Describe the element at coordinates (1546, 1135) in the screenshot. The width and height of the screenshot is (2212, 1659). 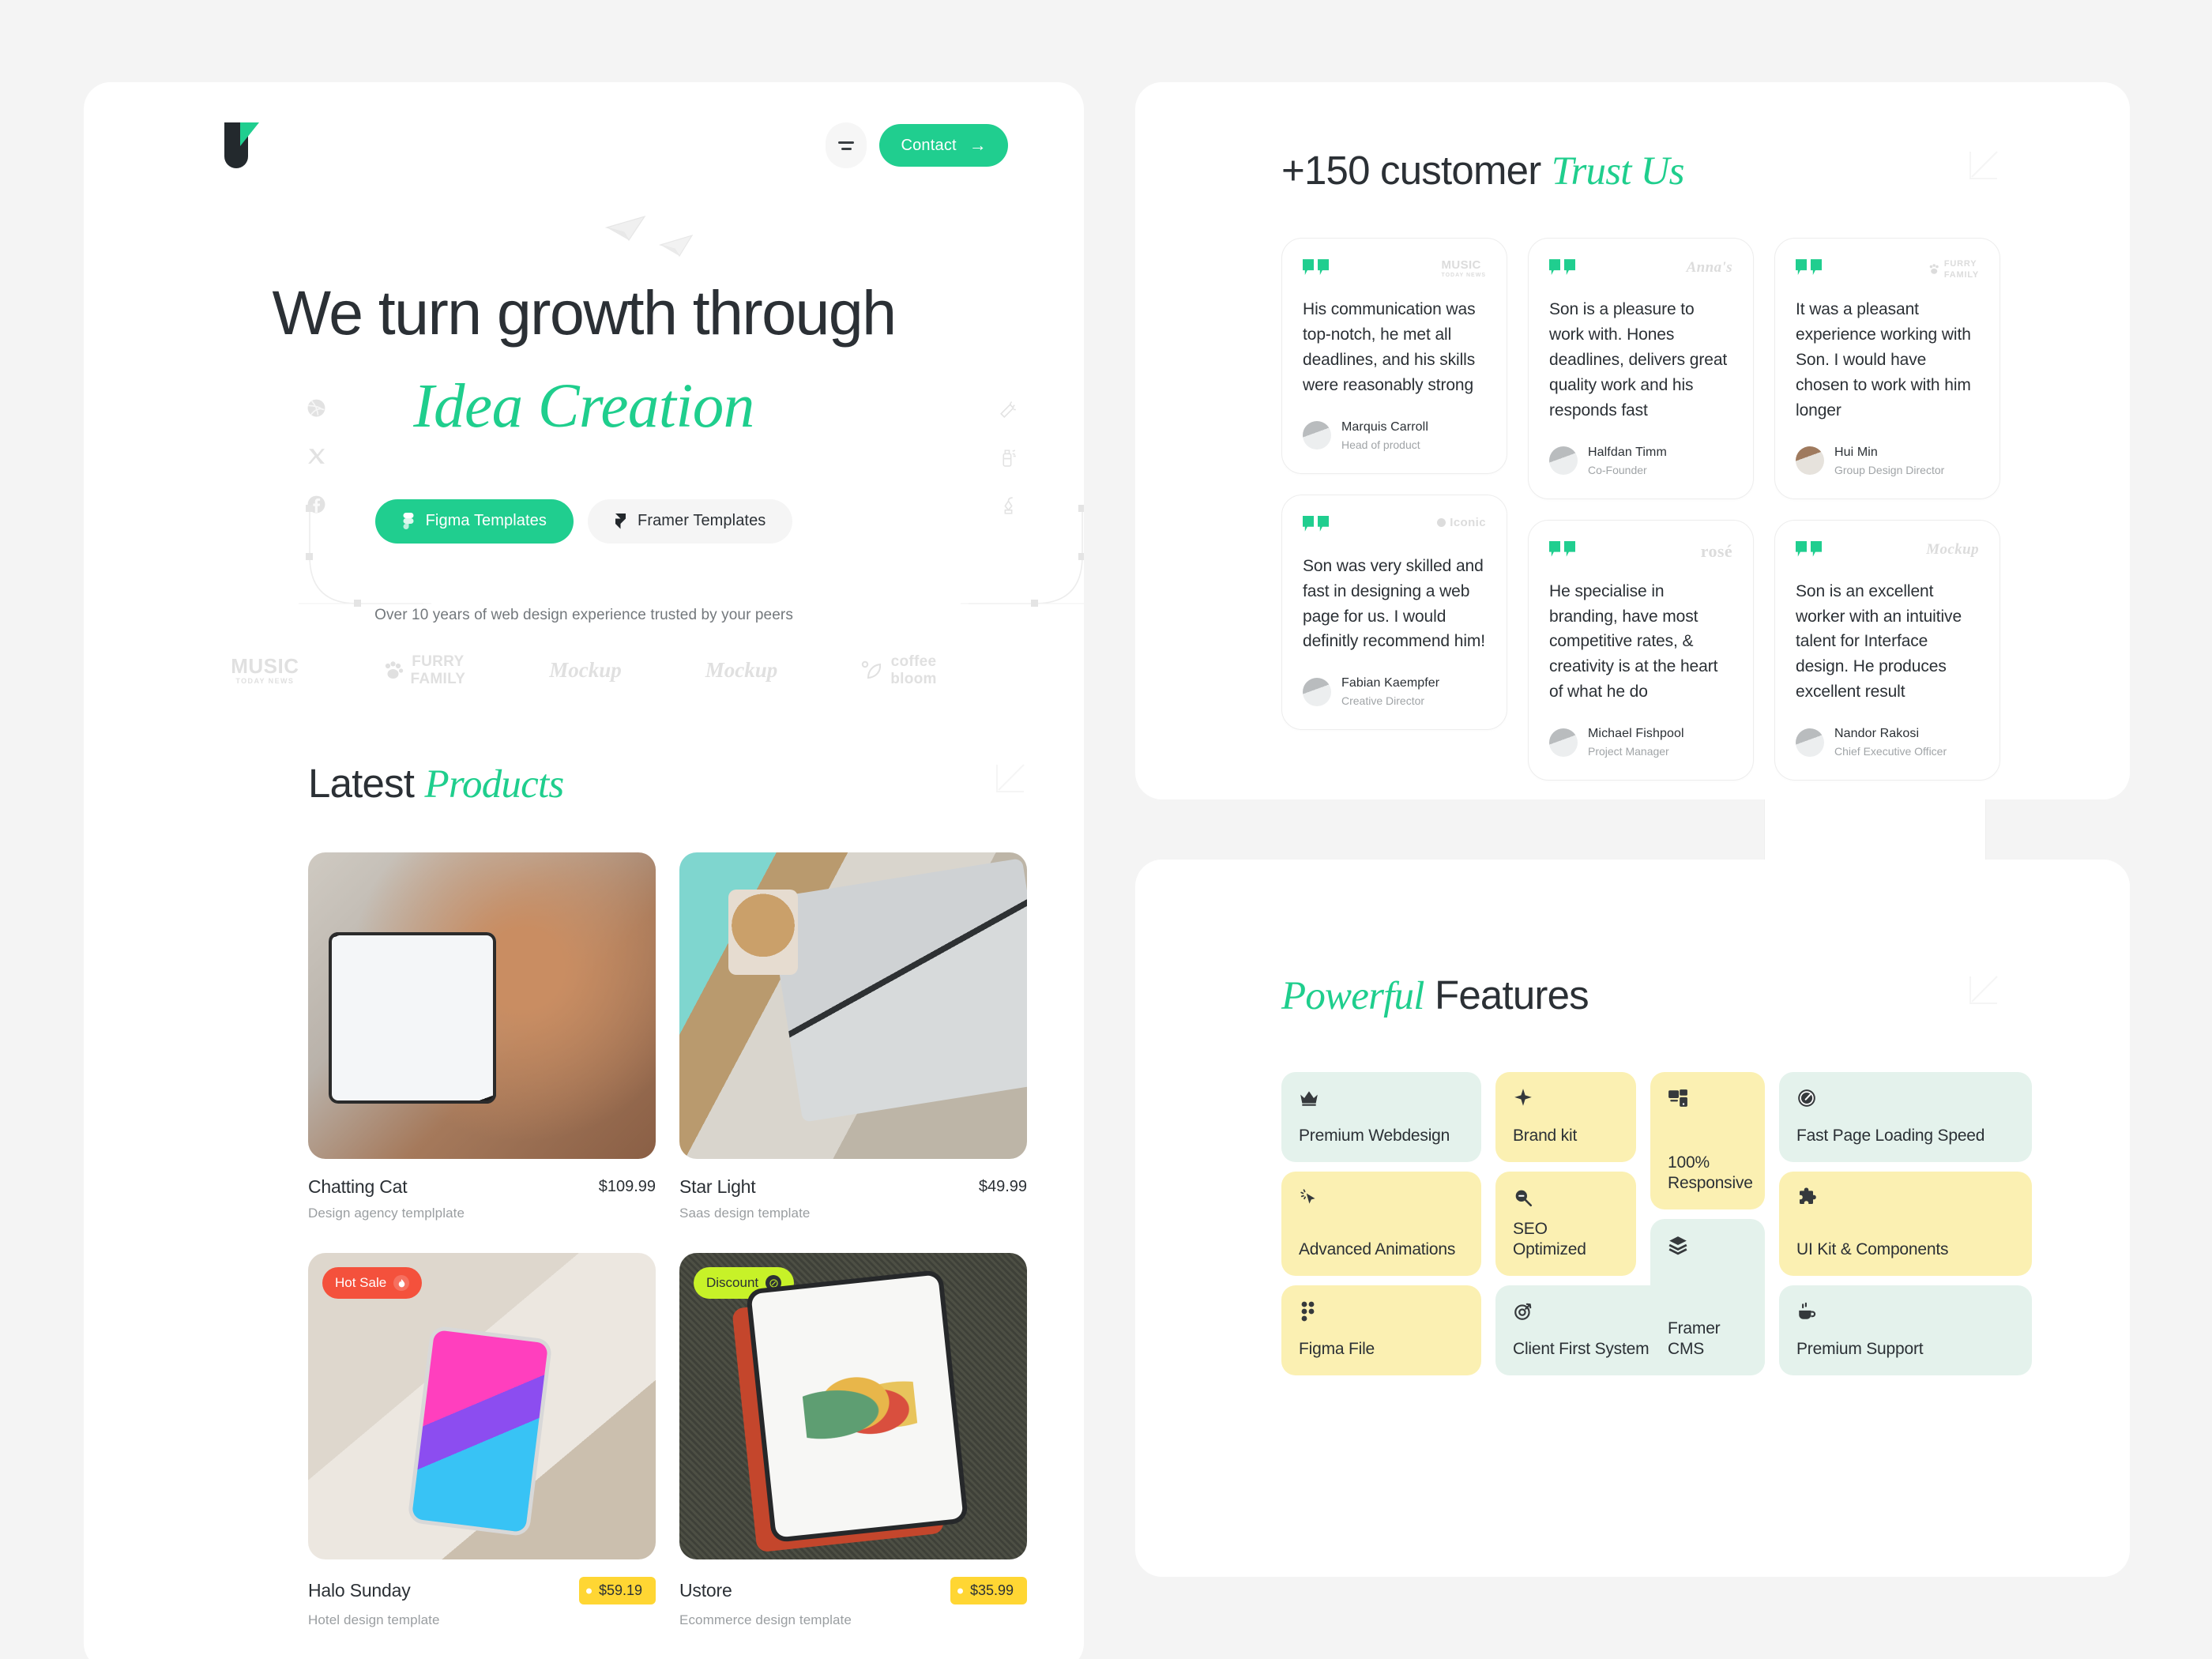
I see `feature-label: Brand kit` at that location.